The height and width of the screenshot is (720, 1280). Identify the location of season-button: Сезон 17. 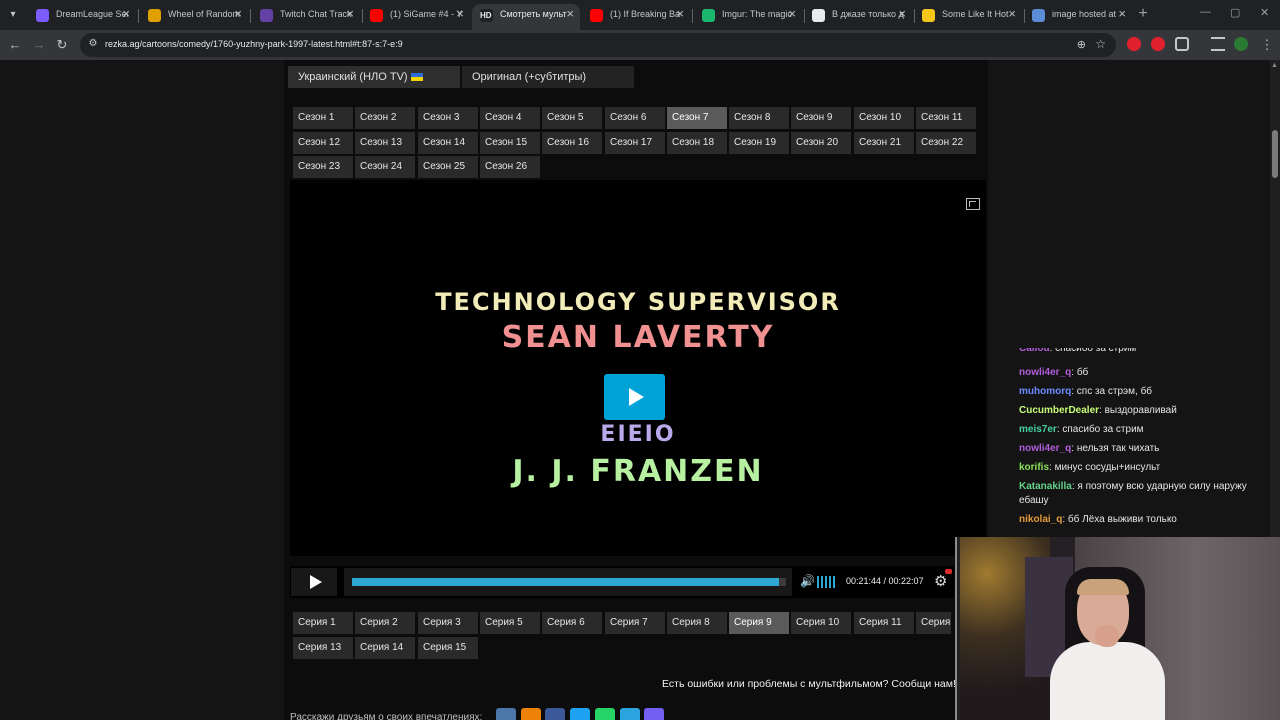
(635, 142).